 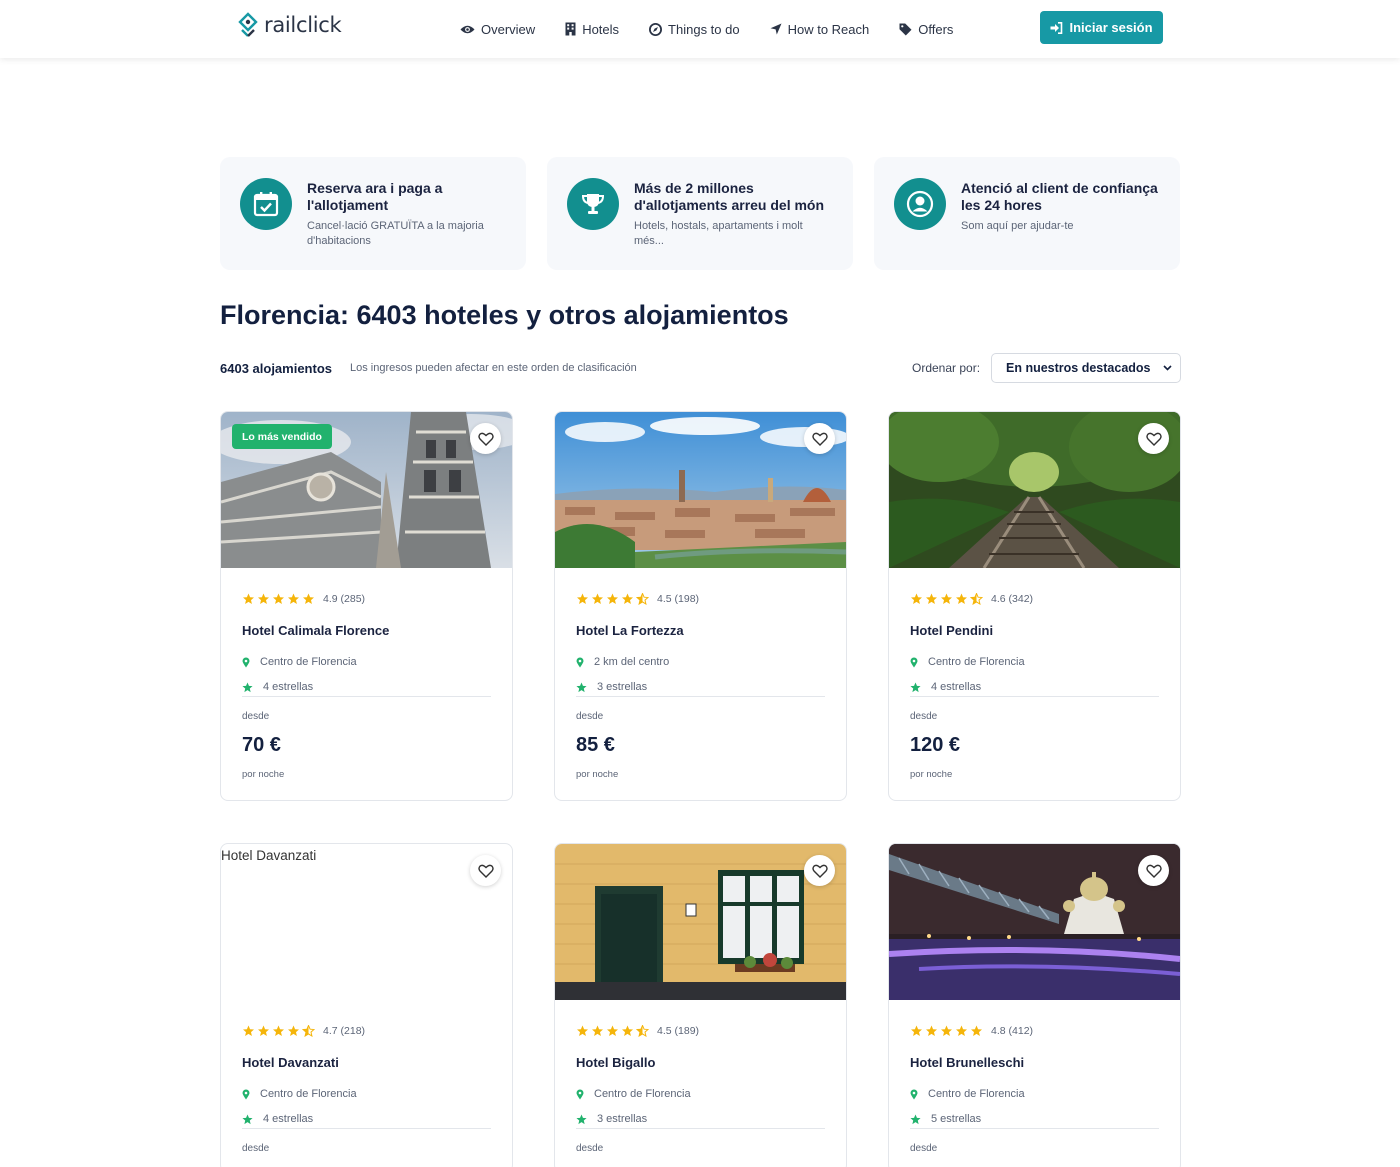 I want to click on logo: railclick, so click(x=289, y=25).